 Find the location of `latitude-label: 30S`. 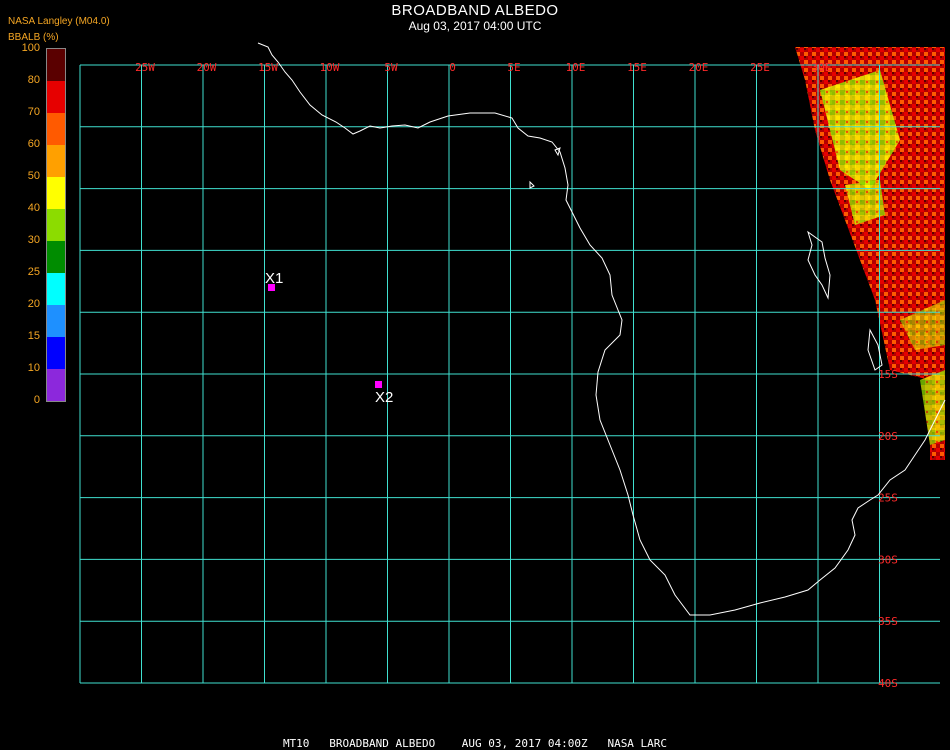

latitude-label: 30S is located at coordinates (888, 559).